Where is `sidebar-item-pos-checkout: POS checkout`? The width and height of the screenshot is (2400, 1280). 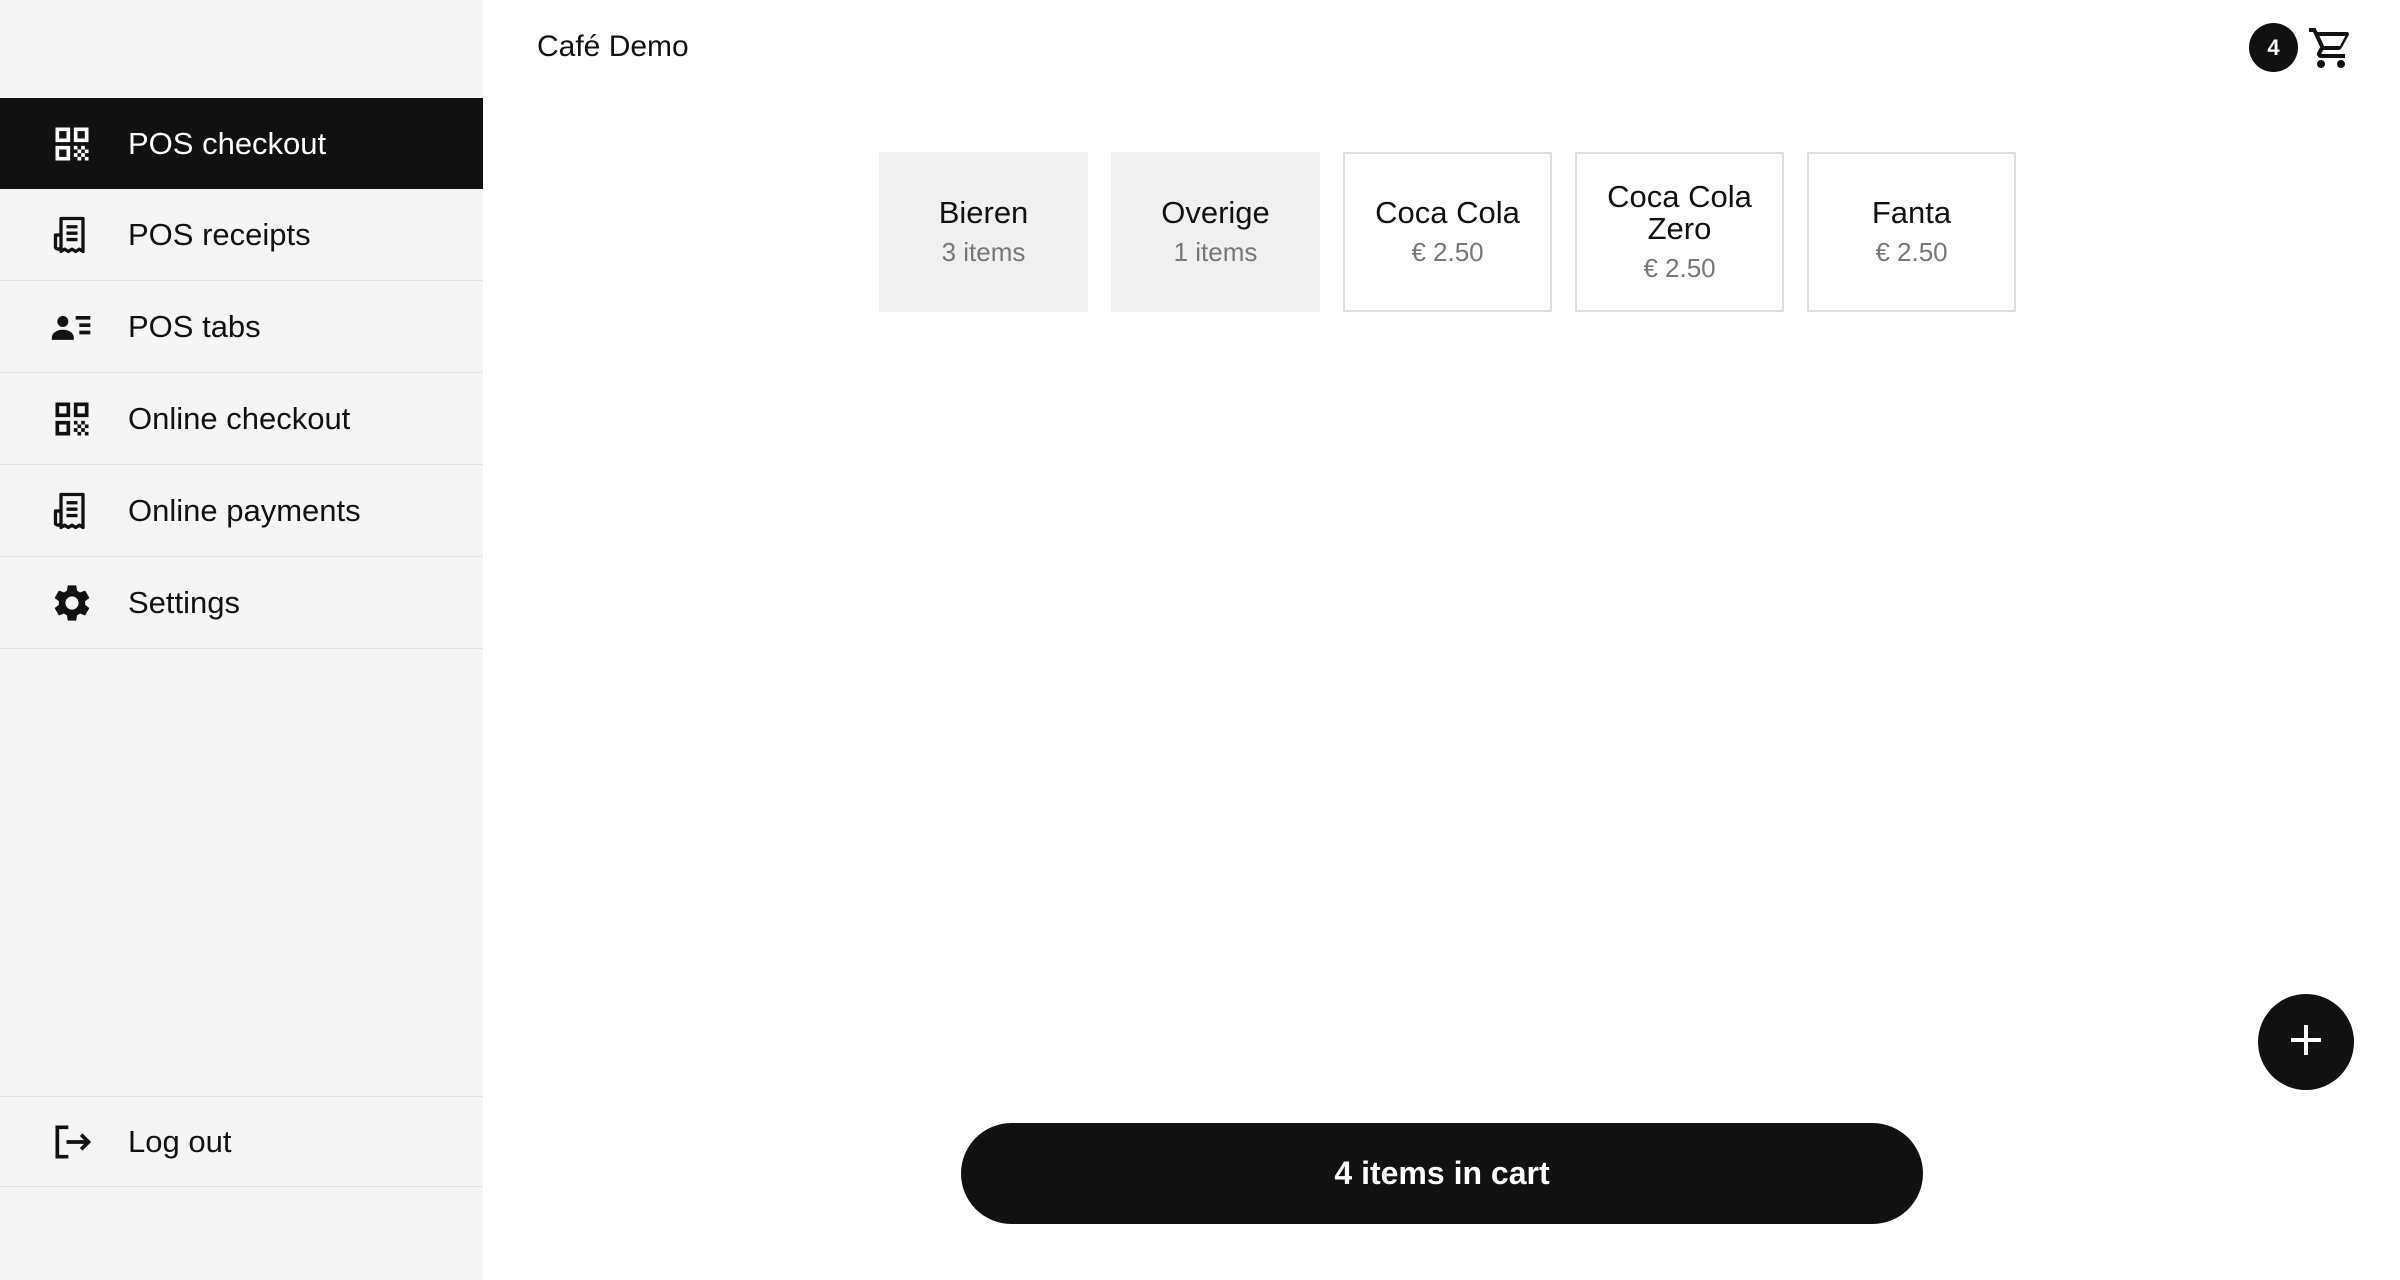 sidebar-item-pos-checkout: POS checkout is located at coordinates (241, 143).